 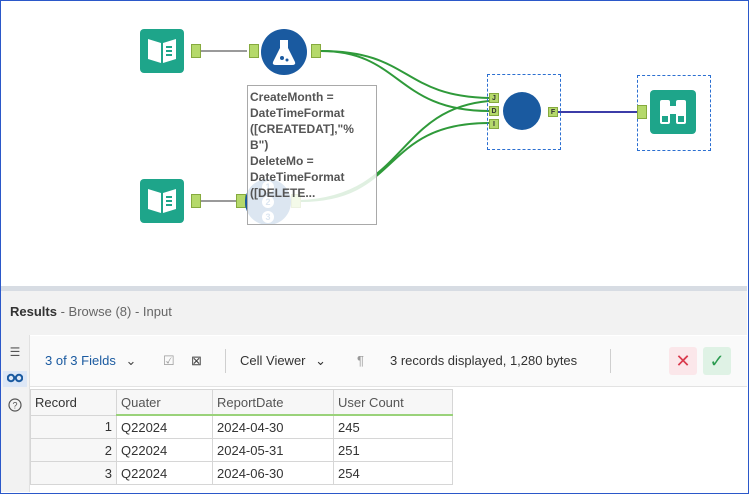 I want to click on reportdate-cell: 2024-04-30, so click(x=273, y=426).